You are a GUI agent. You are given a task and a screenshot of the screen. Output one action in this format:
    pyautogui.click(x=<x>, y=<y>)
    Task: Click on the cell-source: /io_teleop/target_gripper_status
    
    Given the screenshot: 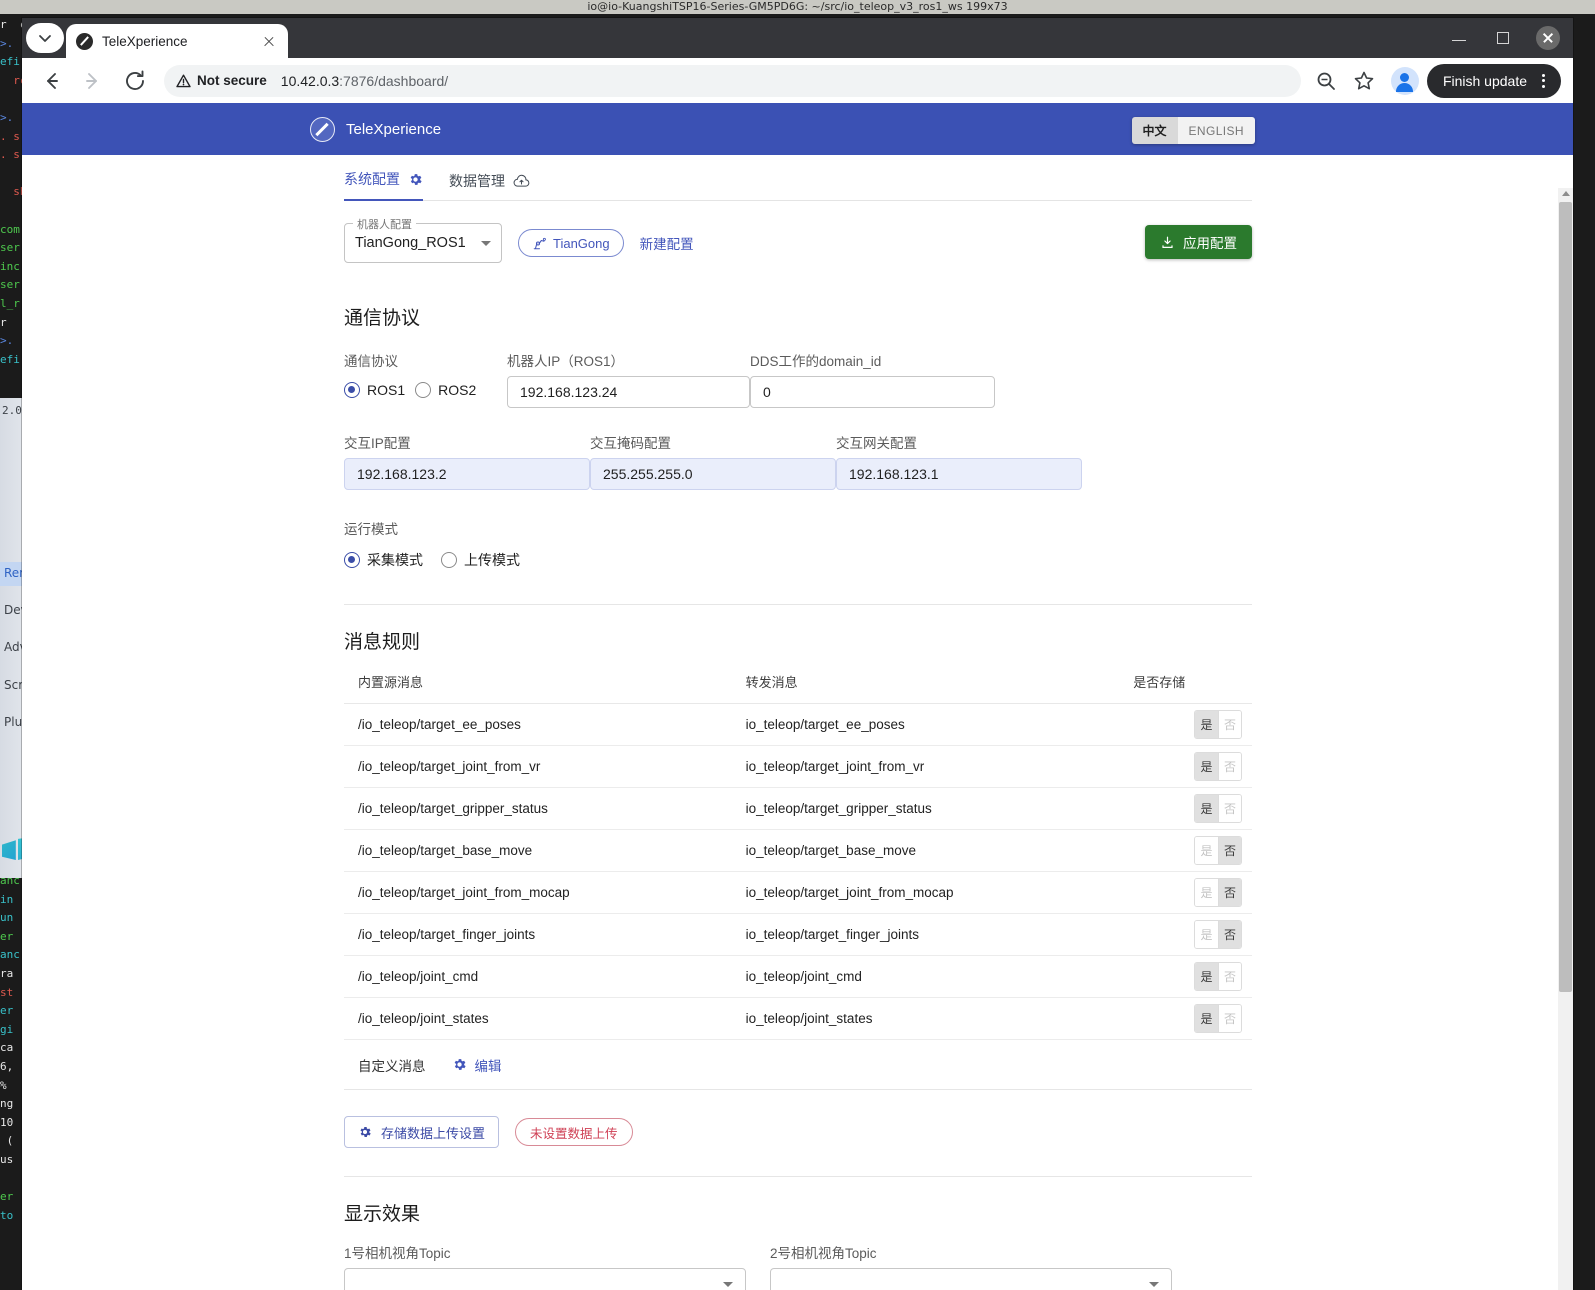 What is the action you would take?
    pyautogui.click(x=453, y=808)
    